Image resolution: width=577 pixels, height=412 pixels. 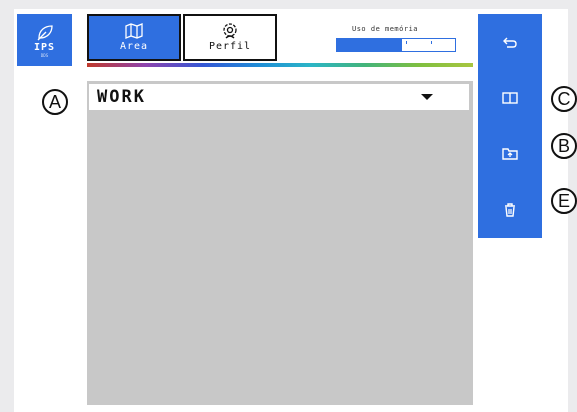 What do you see at coordinates (134, 46) in the screenshot?
I see `tab-area-label: Area` at bounding box center [134, 46].